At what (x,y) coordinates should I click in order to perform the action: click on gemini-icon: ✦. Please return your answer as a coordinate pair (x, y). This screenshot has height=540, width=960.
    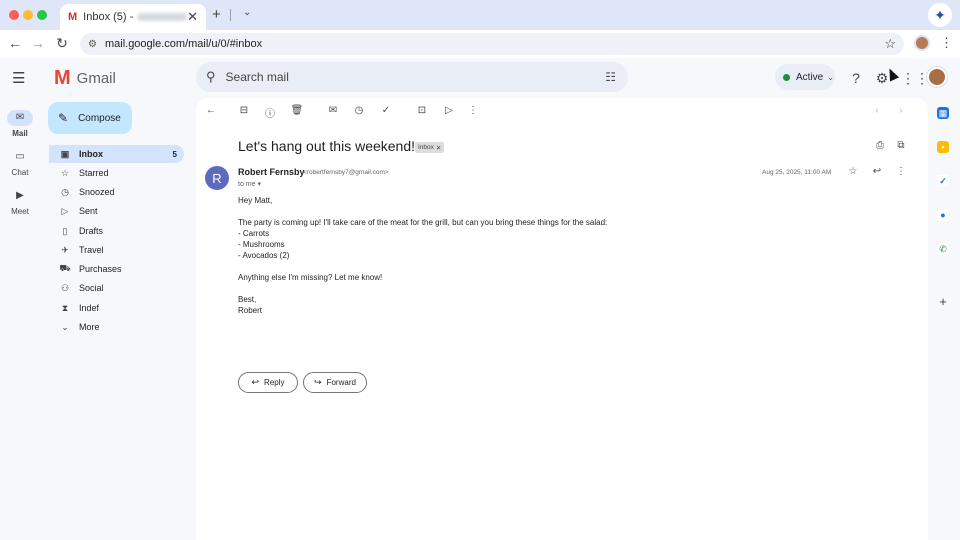
    Looking at the image, I should click on (940, 15).